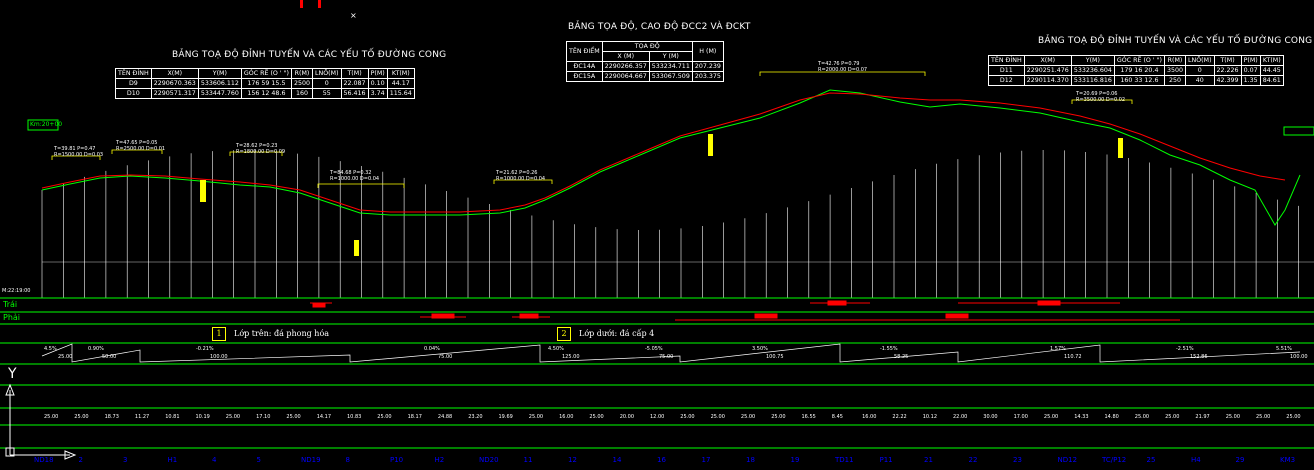 The width and height of the screenshot is (1314, 470). Describe the element at coordinates (566, 417) in the screenshot. I see `distance-value: 16.00` at that location.